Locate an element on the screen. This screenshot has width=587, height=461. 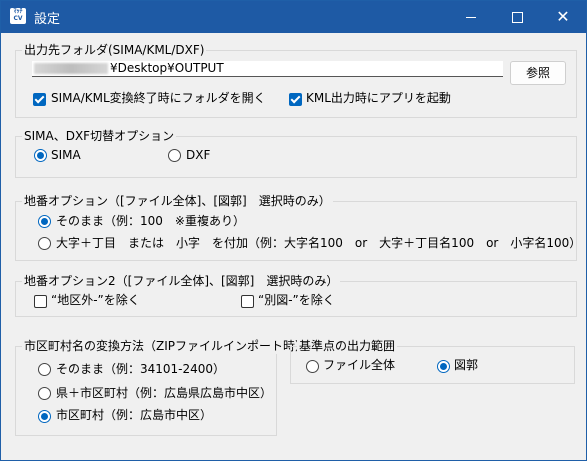
output-path-field: ¥Desktop¥OUTPUT is located at coordinates (267, 69).